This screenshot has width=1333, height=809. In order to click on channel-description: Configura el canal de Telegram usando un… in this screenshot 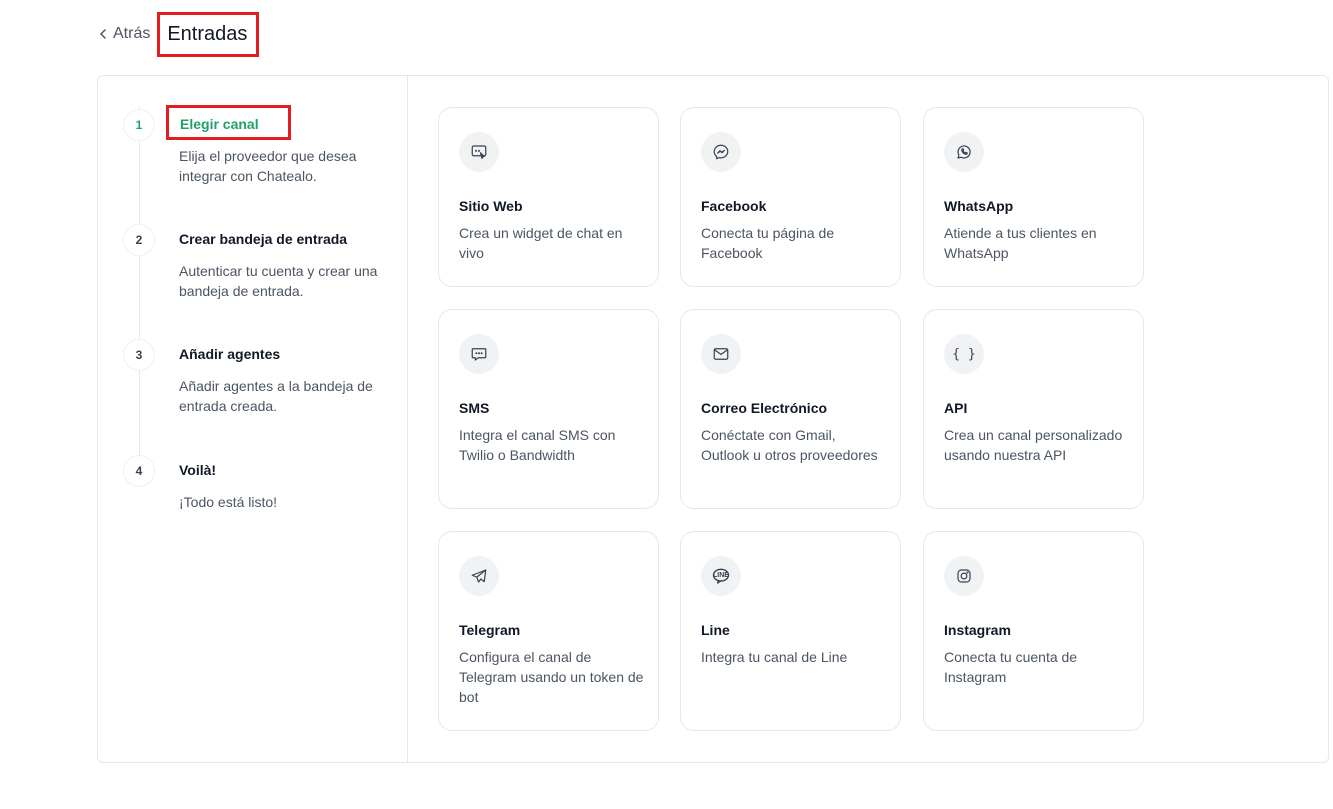, I will do `click(551, 677)`.